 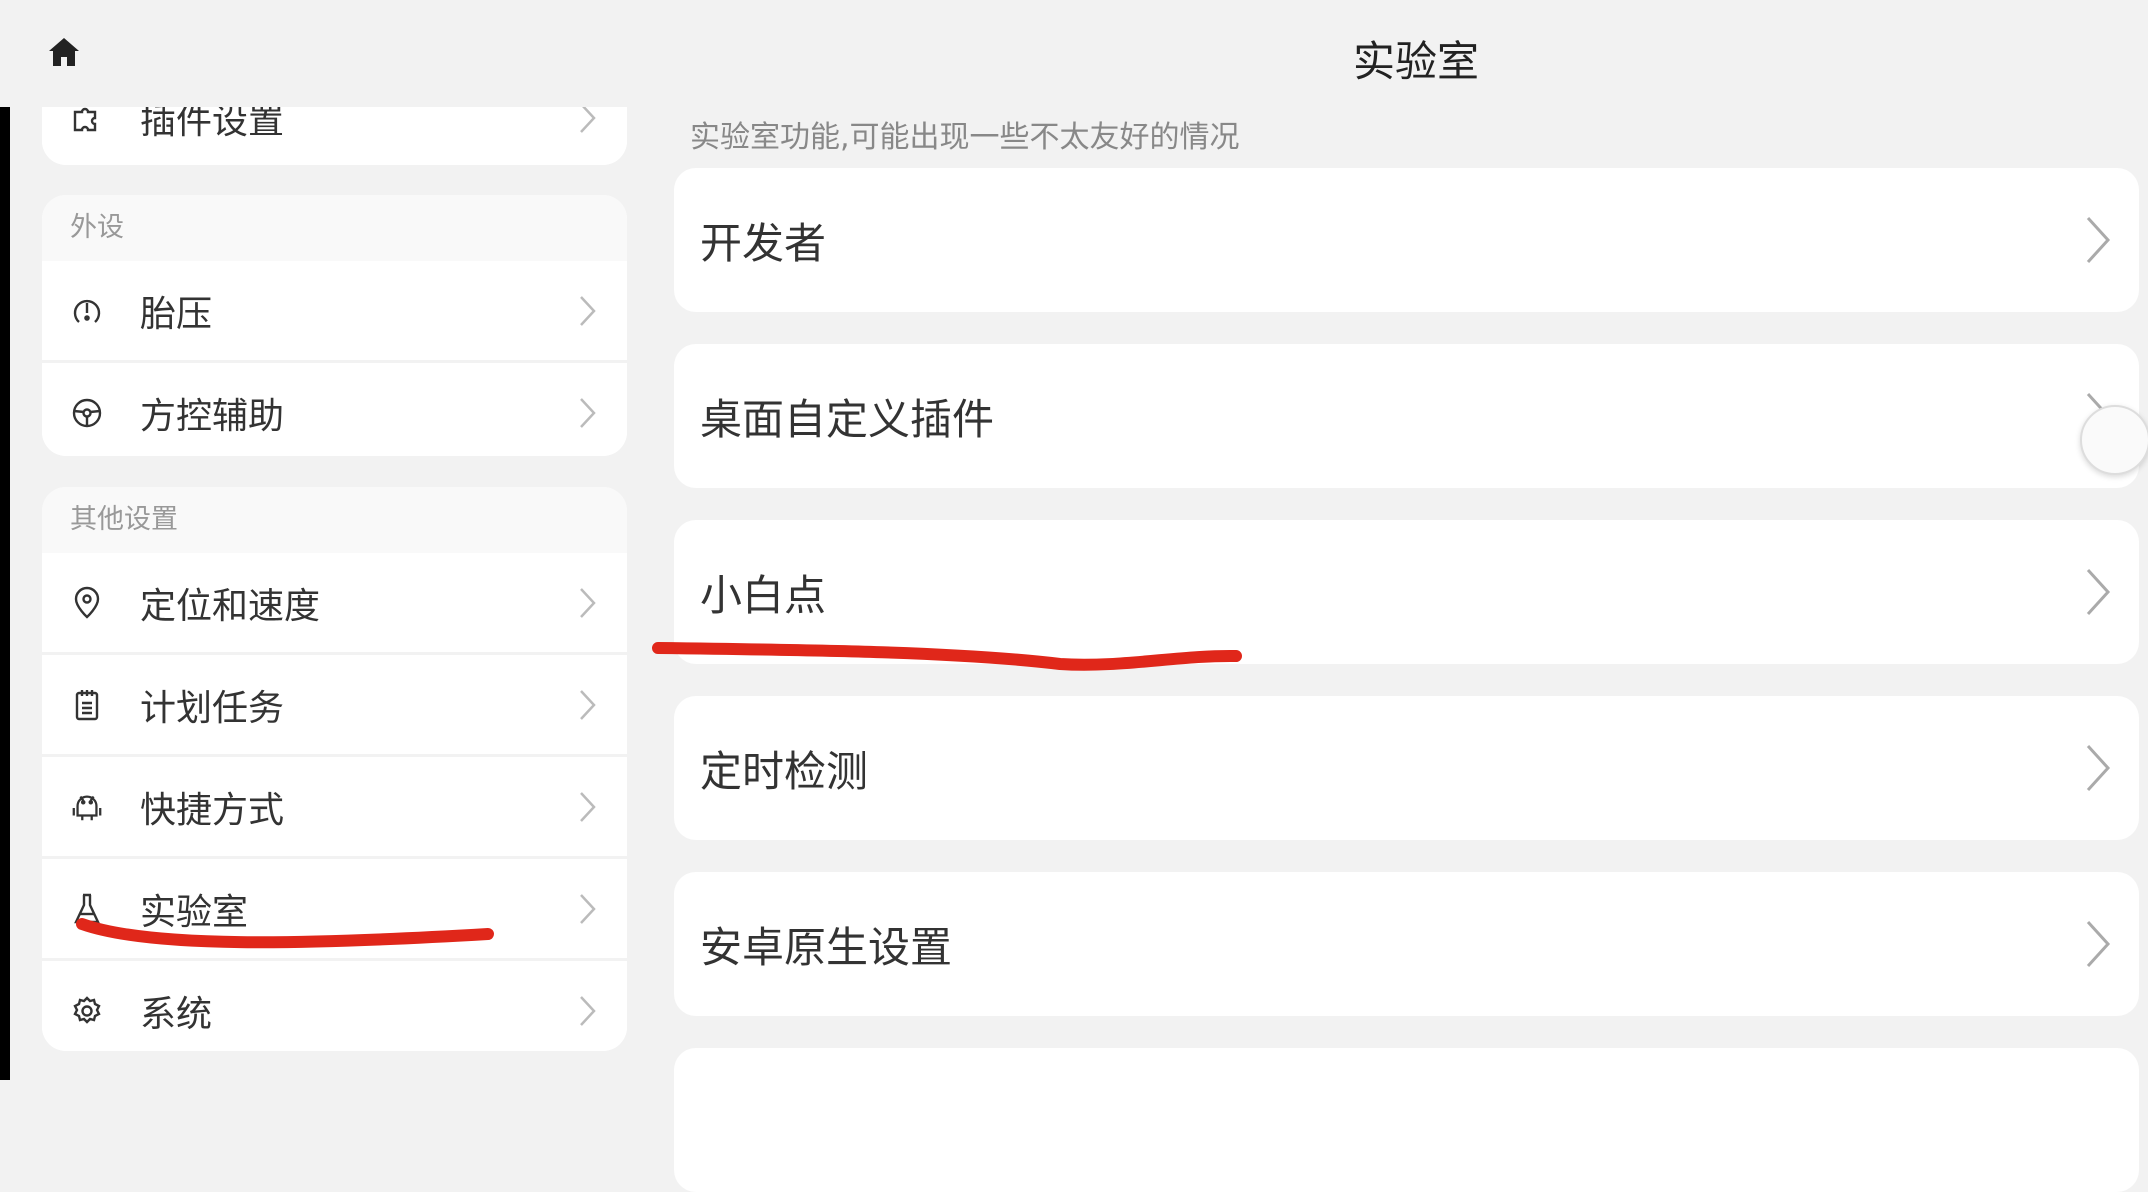 What do you see at coordinates (1406, 768) in the screenshot?
I see `lab-item-scheduled-detection: 定时检测` at bounding box center [1406, 768].